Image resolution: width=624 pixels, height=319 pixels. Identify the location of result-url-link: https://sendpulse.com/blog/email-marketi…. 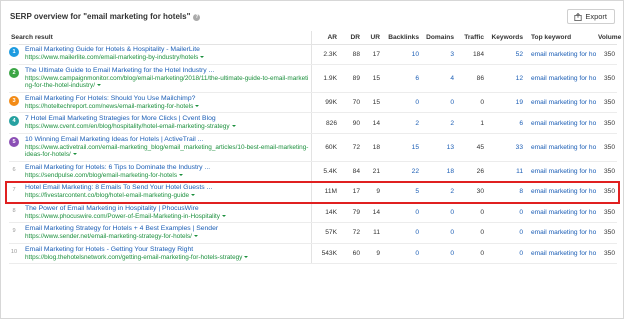
(167, 176).